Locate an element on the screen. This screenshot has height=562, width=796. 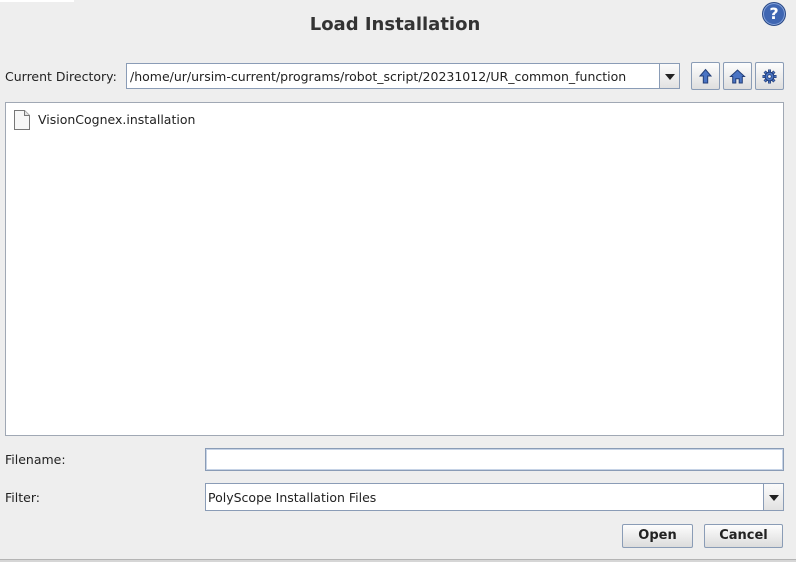
filter-select: PolyScope Installation Files is located at coordinates (494, 497).